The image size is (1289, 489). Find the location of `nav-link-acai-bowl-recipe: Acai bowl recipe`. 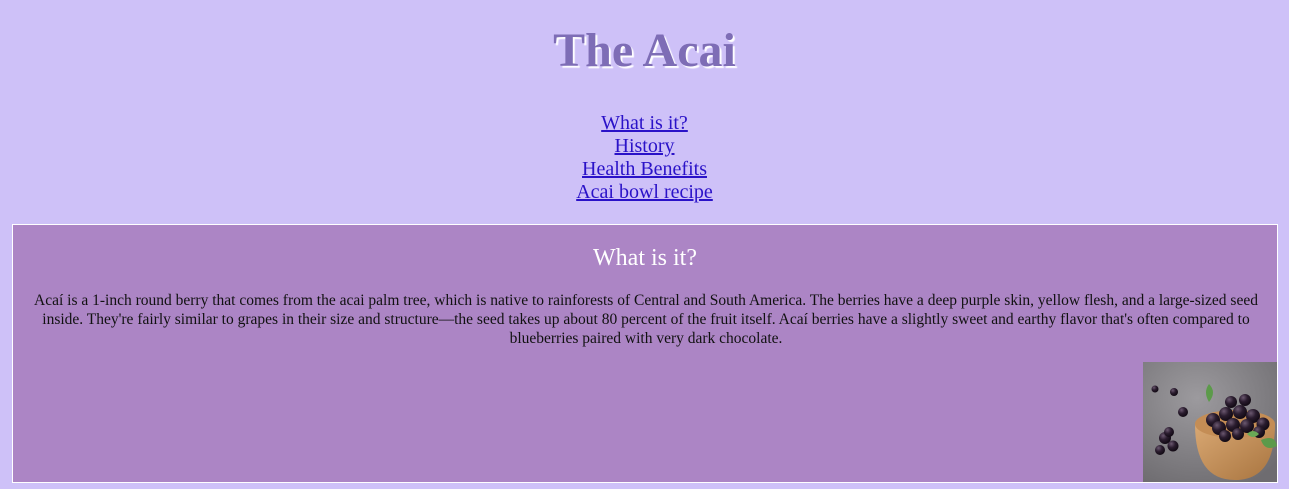

nav-link-acai-bowl-recipe: Acai bowl recipe is located at coordinates (644, 192).